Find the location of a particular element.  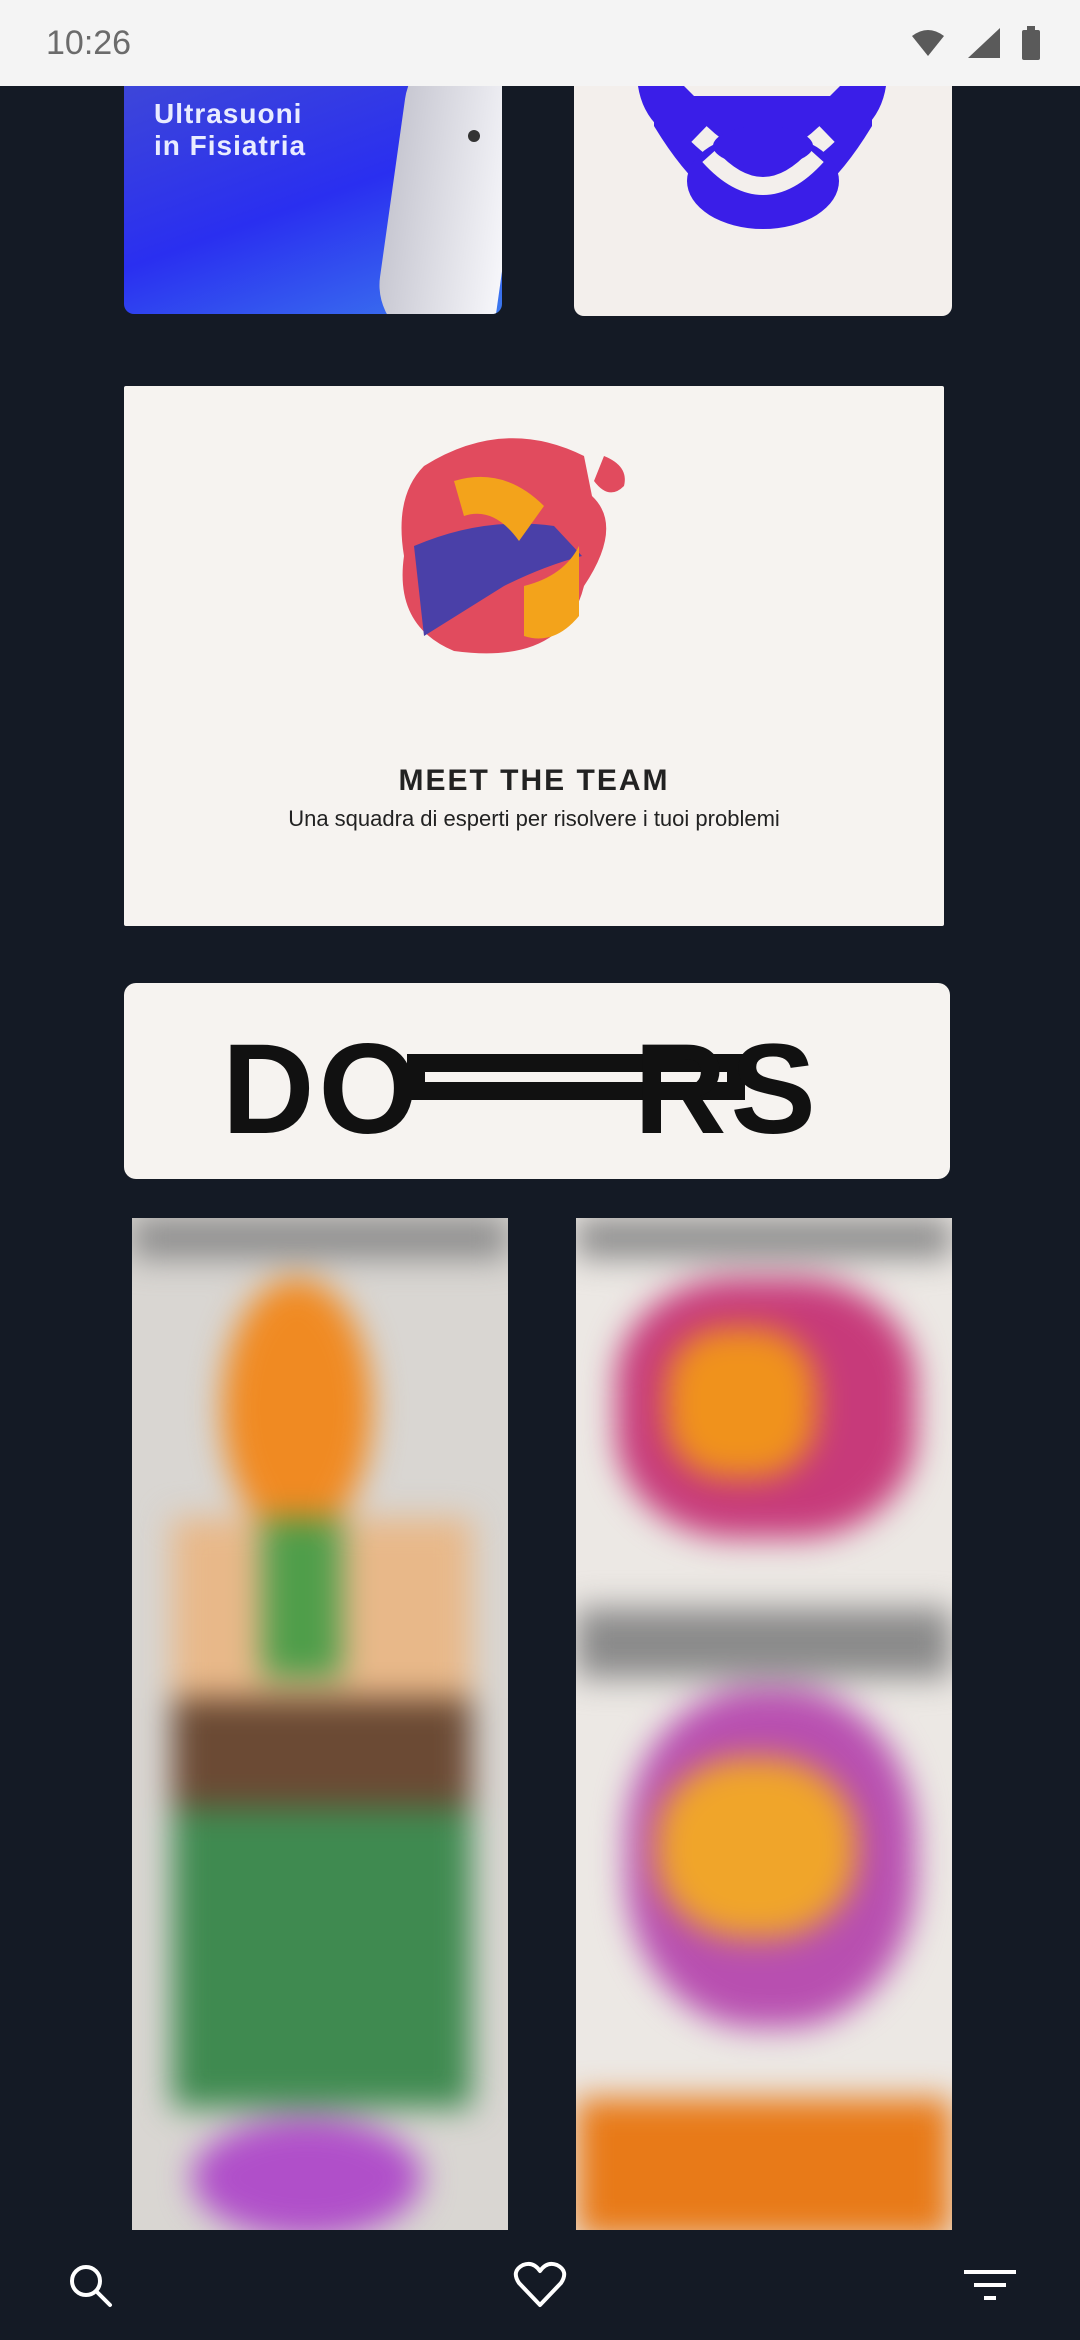

probe-button is located at coordinates (474, 136).